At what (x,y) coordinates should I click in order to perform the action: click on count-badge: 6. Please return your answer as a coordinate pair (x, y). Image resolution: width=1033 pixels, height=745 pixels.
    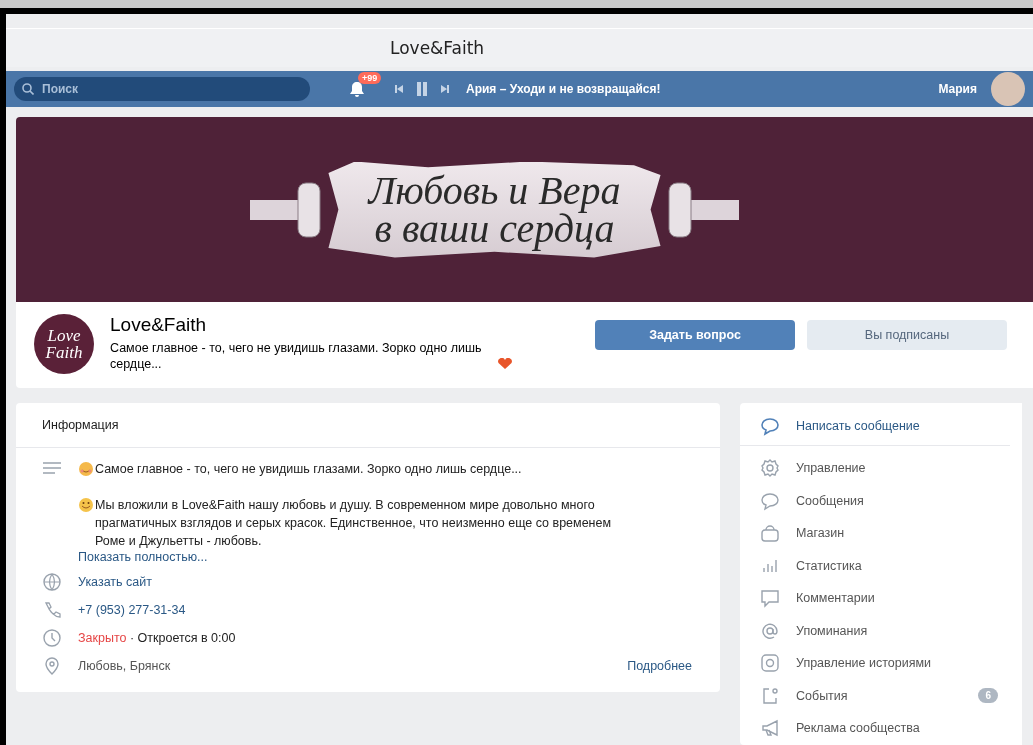
    Looking at the image, I should click on (988, 696).